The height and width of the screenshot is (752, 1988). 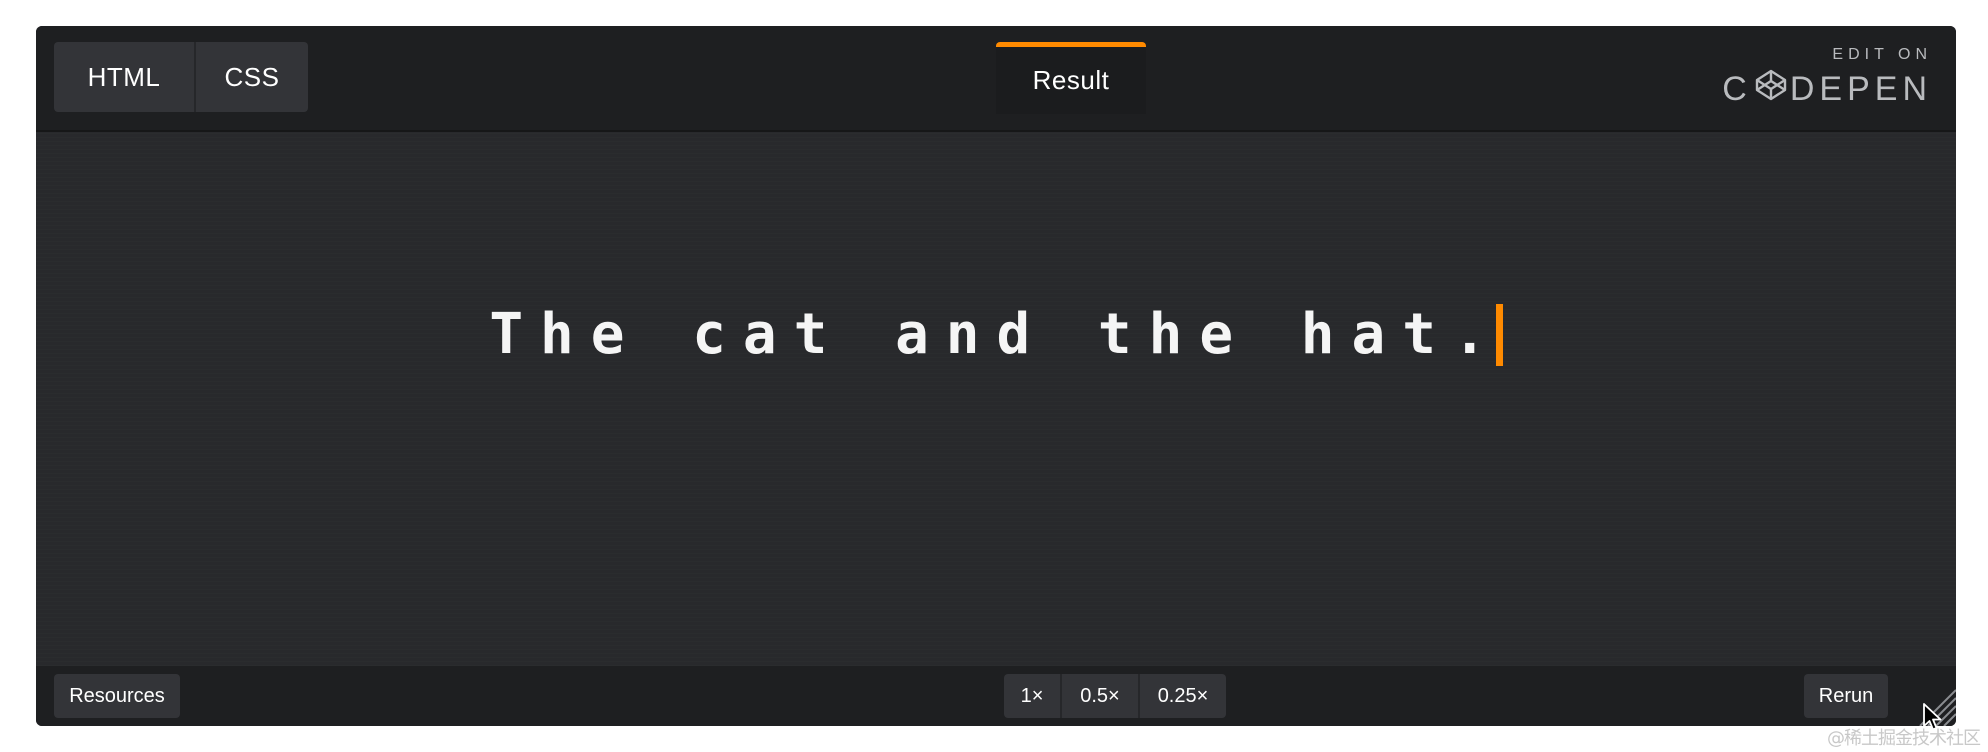 I want to click on text-caret, so click(x=1499, y=334).